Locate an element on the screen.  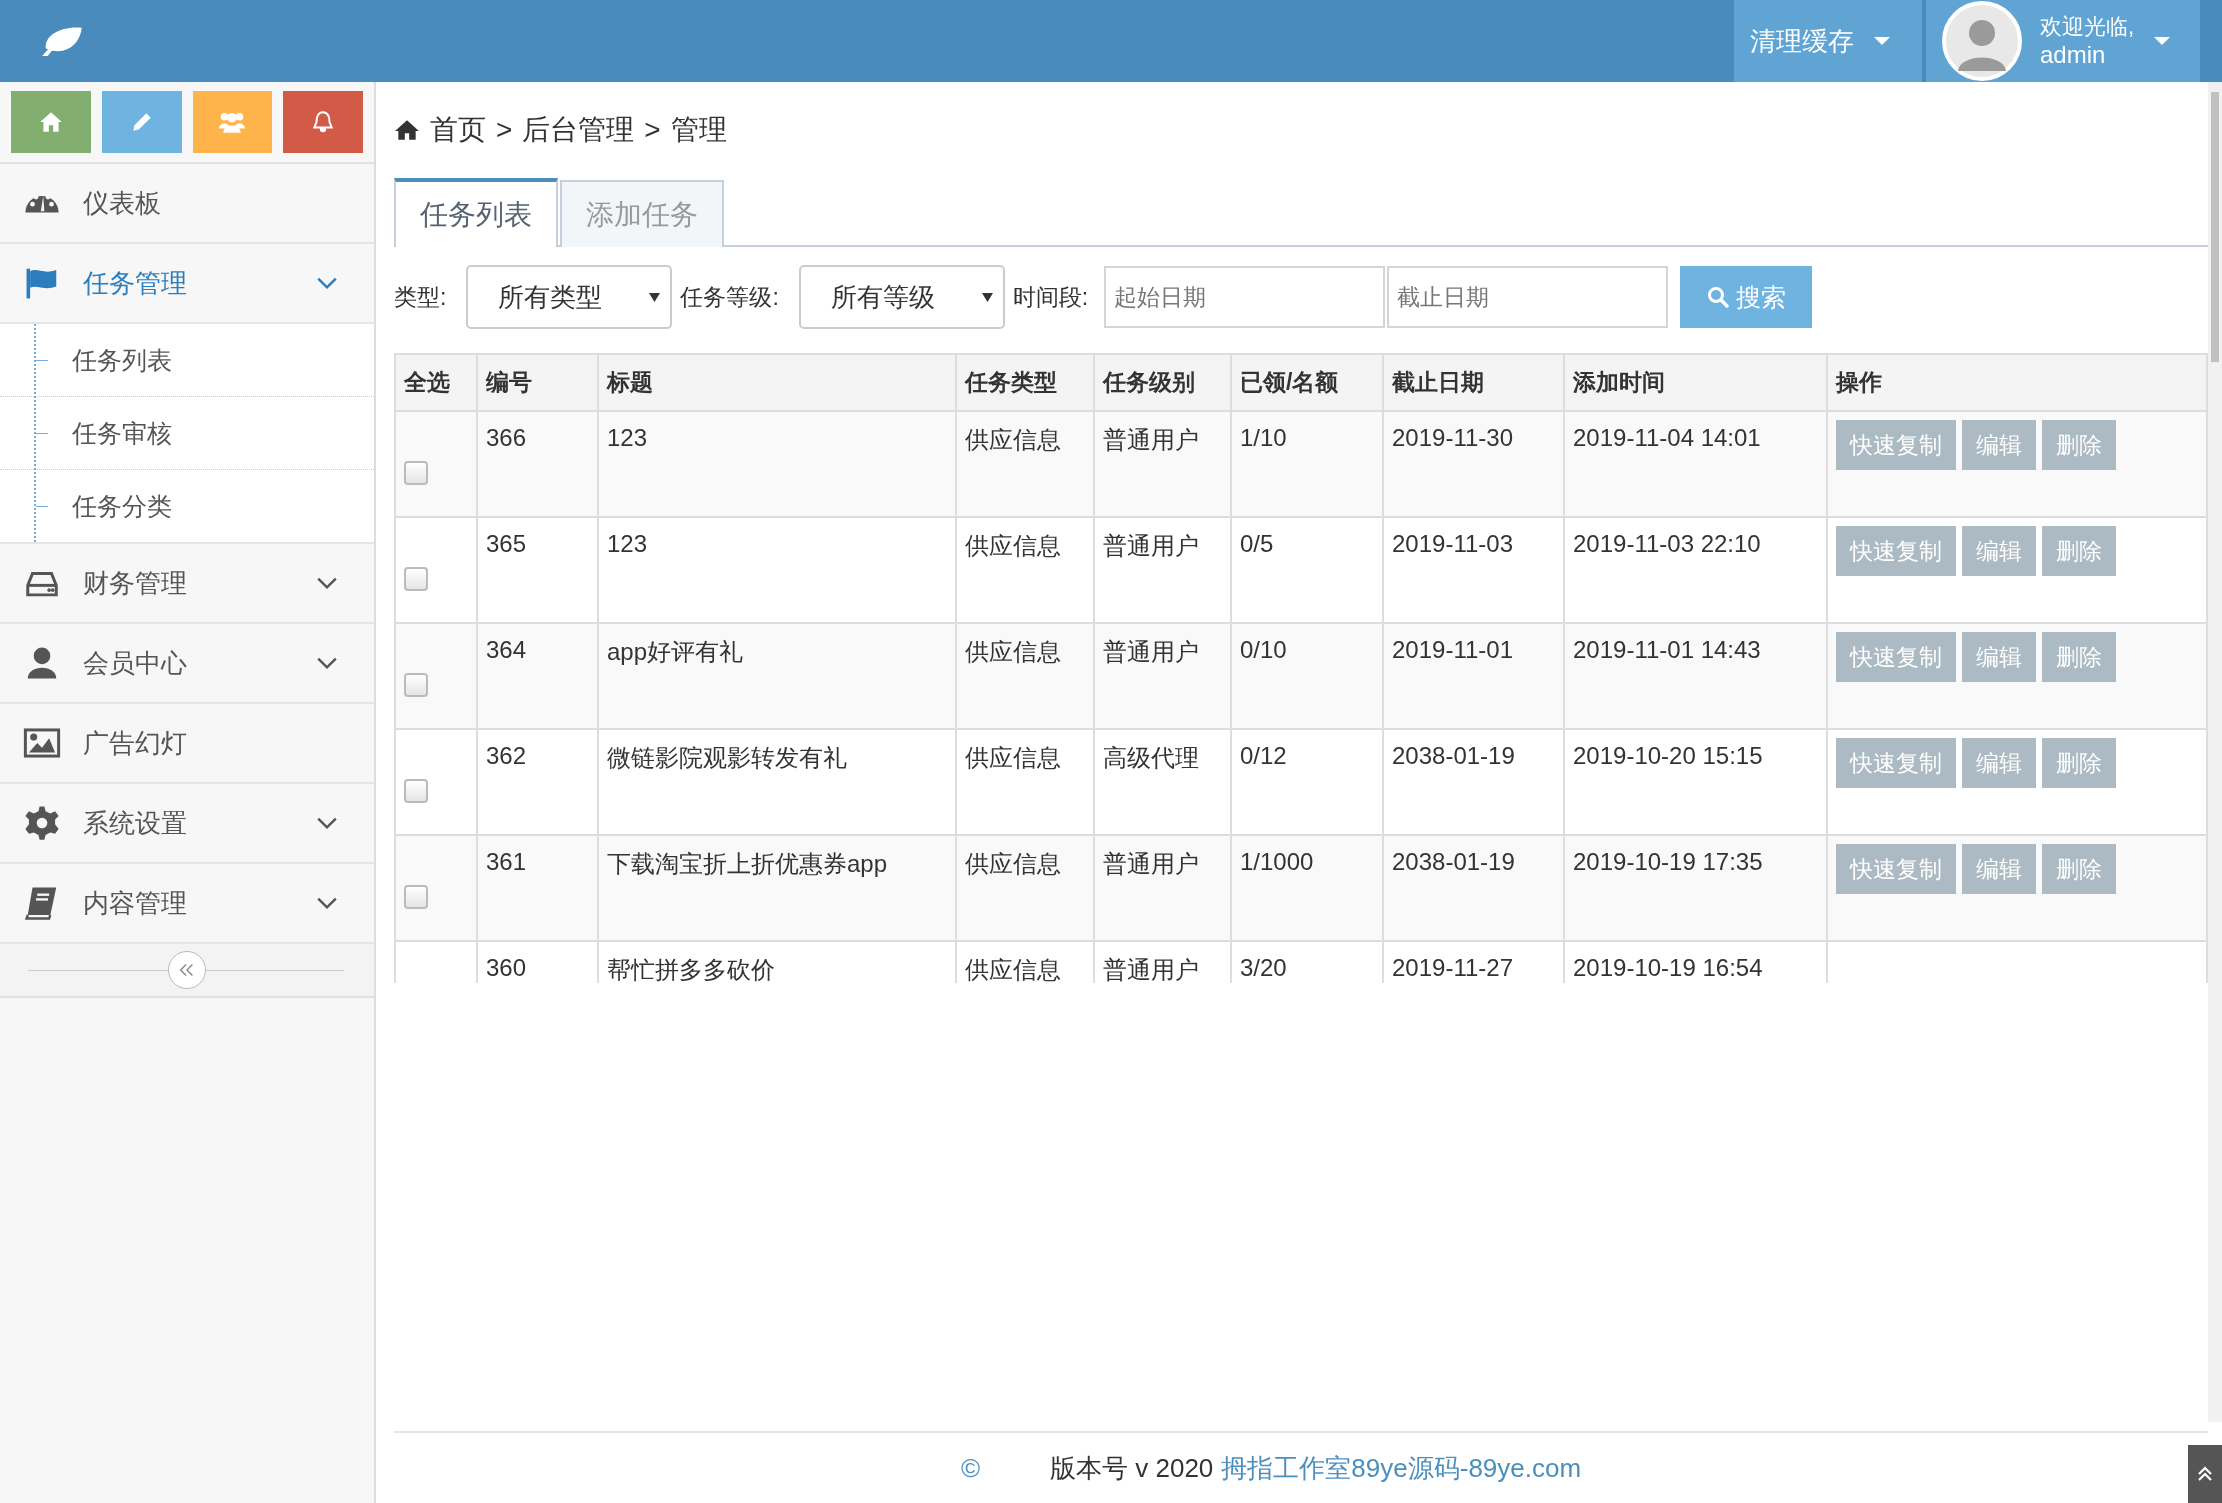
sidebar-item: 仪表板 is located at coordinates (187, 204).